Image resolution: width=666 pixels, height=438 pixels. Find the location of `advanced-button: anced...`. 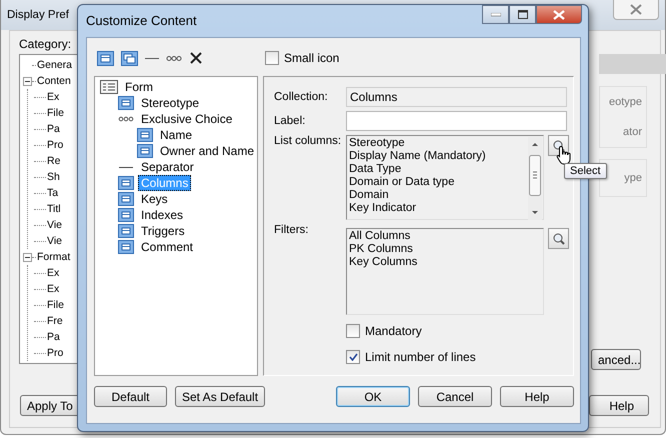

advanced-button: anced... is located at coordinates (616, 359).